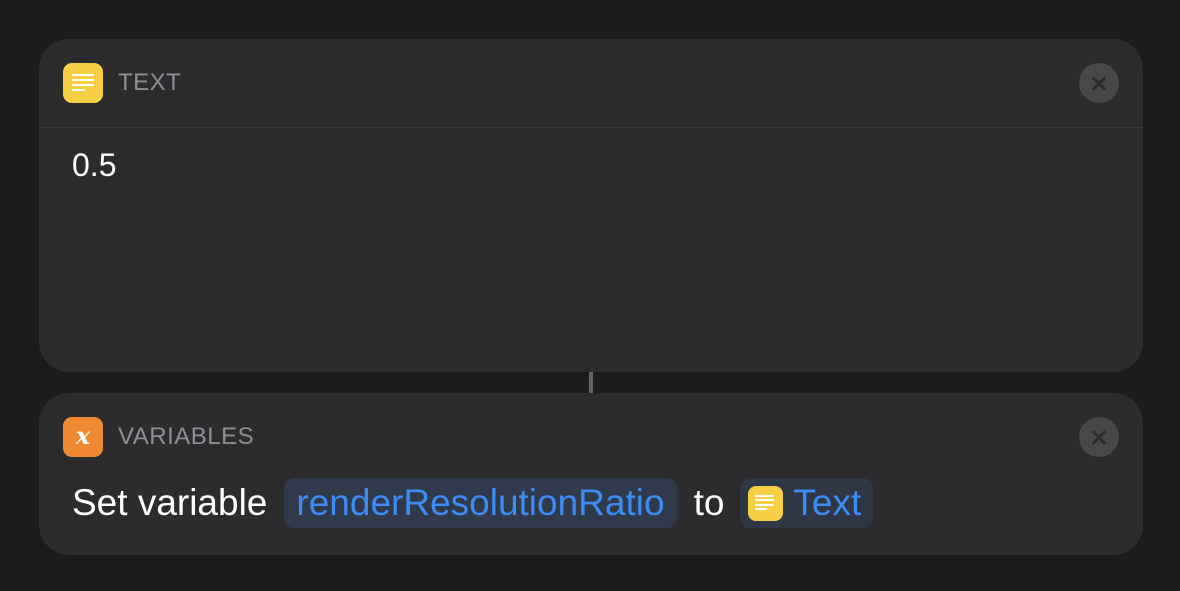 This screenshot has width=1180, height=591. What do you see at coordinates (591, 382) in the screenshot?
I see `action-connector-line` at bounding box center [591, 382].